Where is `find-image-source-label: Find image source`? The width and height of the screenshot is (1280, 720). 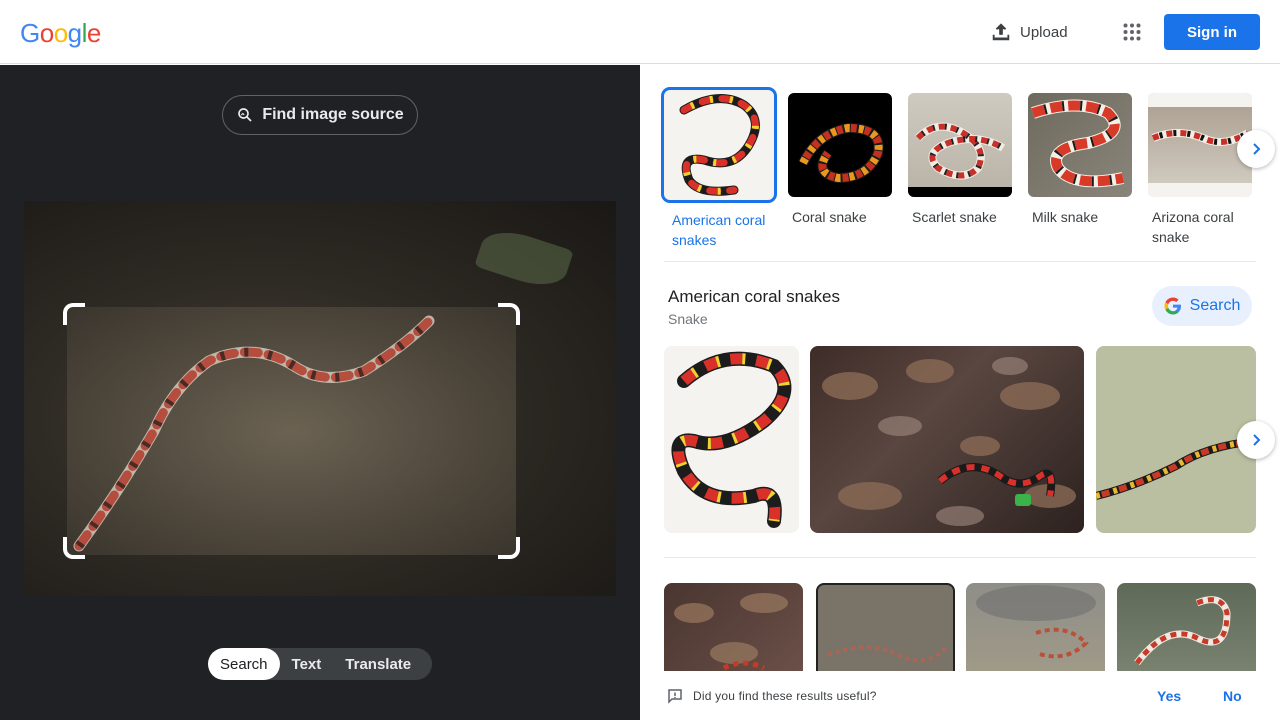
find-image-source-label: Find image source is located at coordinates (333, 114).